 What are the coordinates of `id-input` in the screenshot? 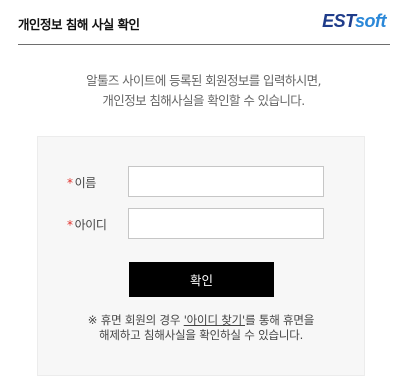 It's located at (226, 223).